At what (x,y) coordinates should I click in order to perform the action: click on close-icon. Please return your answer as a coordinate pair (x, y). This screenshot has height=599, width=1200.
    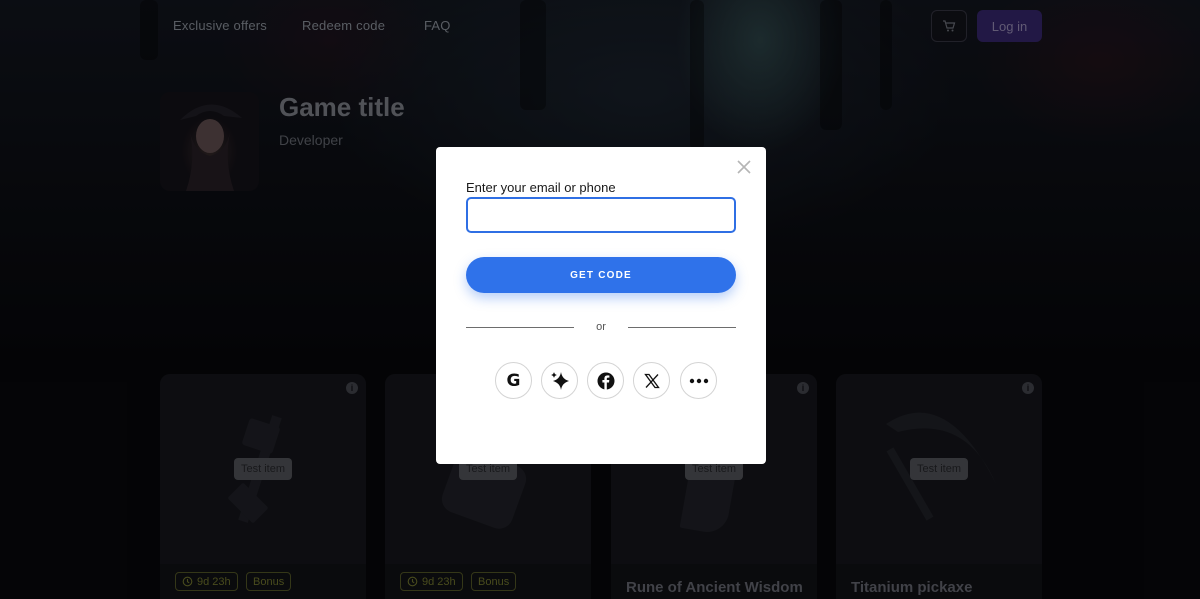
    Looking at the image, I should click on (744, 167).